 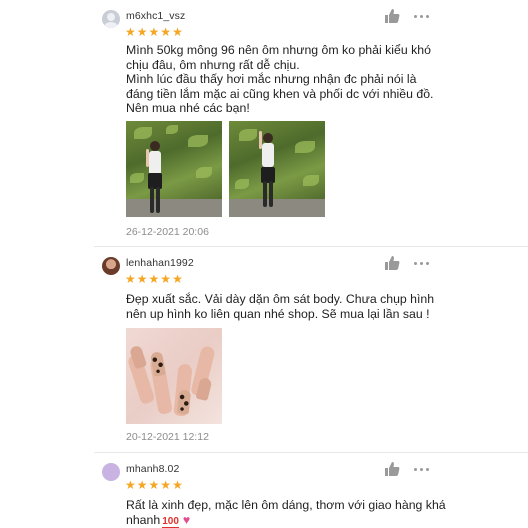 What do you see at coordinates (155, 16) in the screenshot?
I see `reviewer-username: m6xhc1_vsz` at bounding box center [155, 16].